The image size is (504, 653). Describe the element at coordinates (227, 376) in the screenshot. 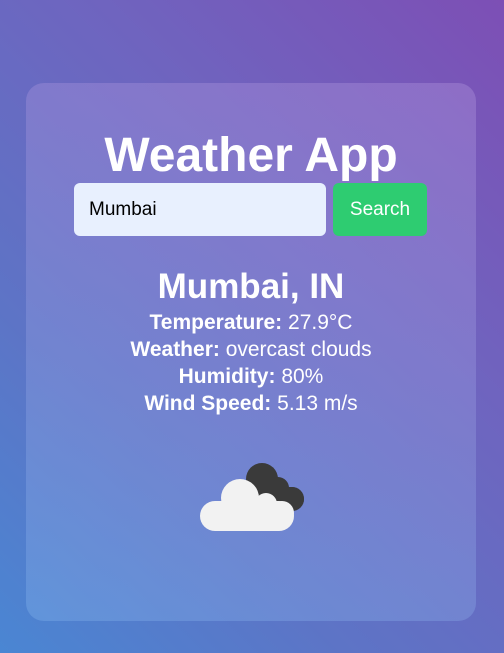

I see `humidity-label: Humidity:` at that location.